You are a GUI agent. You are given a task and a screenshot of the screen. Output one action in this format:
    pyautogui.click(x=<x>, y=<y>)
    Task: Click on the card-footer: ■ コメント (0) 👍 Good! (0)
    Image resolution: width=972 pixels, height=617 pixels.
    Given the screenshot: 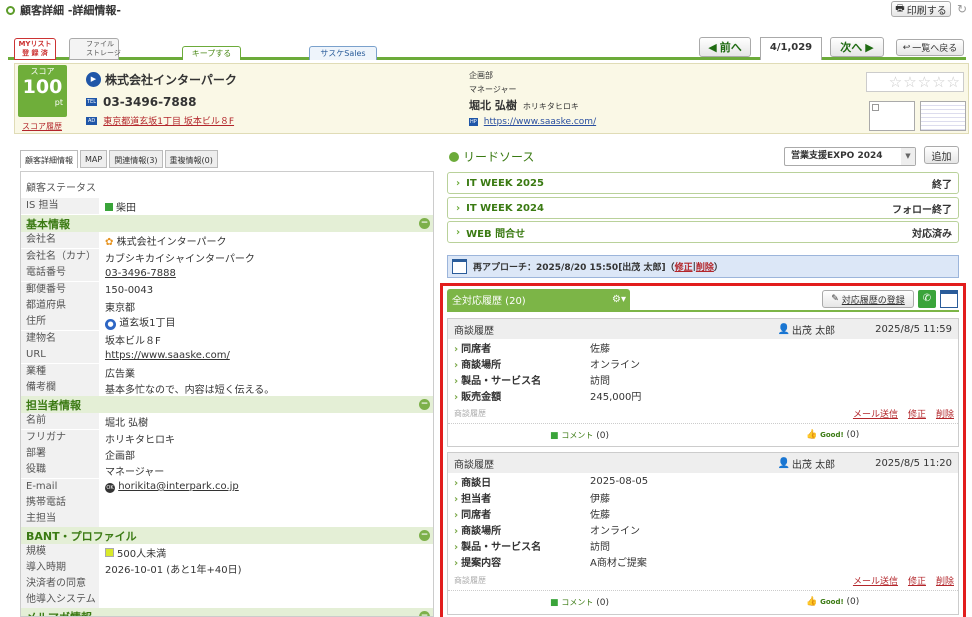 What is the action you would take?
    pyautogui.click(x=703, y=601)
    